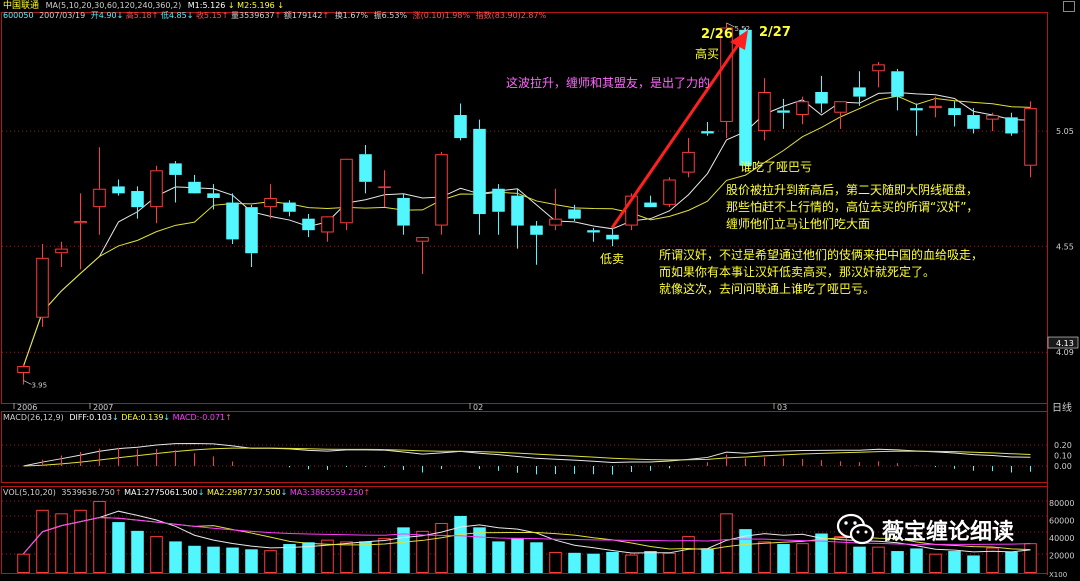 The image size is (1080, 581). Describe the element at coordinates (775, 32) in the screenshot. I see `annotation-date-b: 2/27` at that location.